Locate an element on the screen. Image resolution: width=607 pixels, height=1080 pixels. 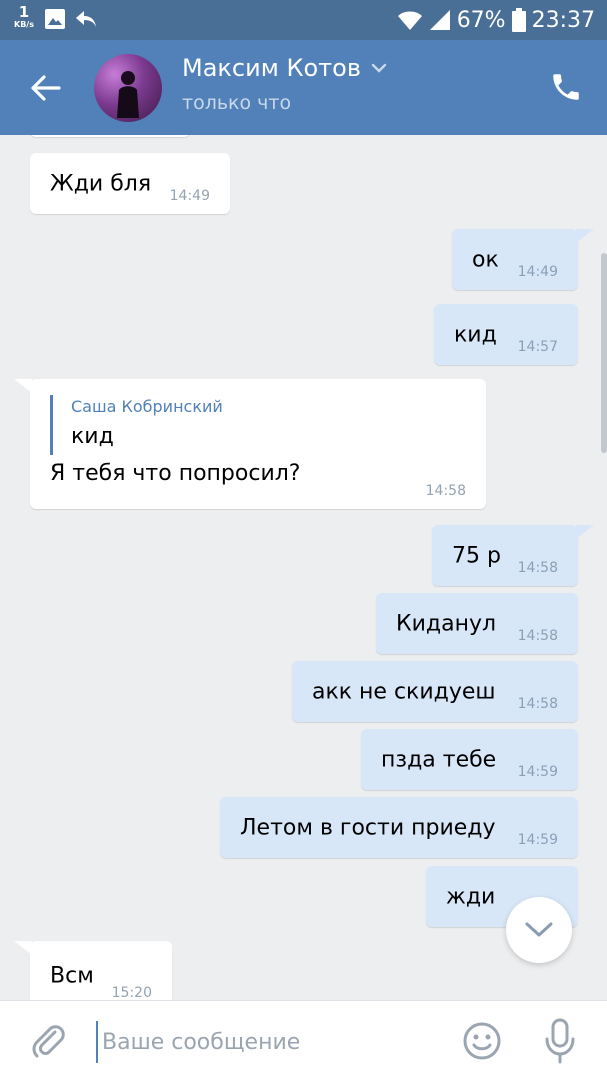
message-outgoing: пзда тебе 14:59 is located at coordinates (469, 759).